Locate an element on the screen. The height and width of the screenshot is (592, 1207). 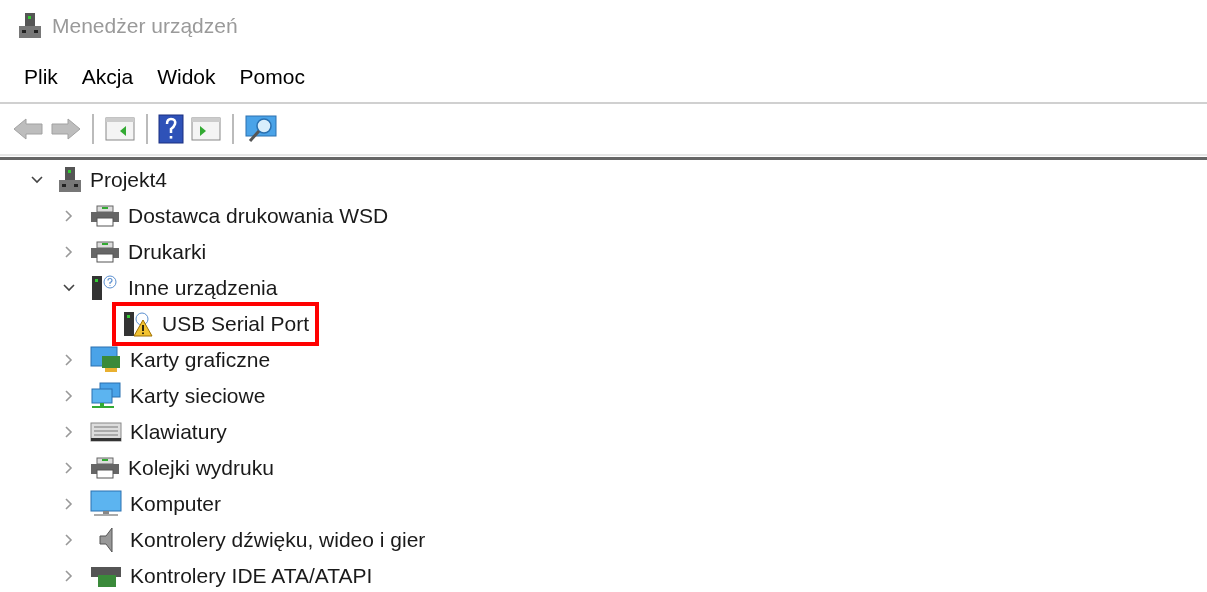
tree-item: Projekt4 is located at coordinates (129, 180).